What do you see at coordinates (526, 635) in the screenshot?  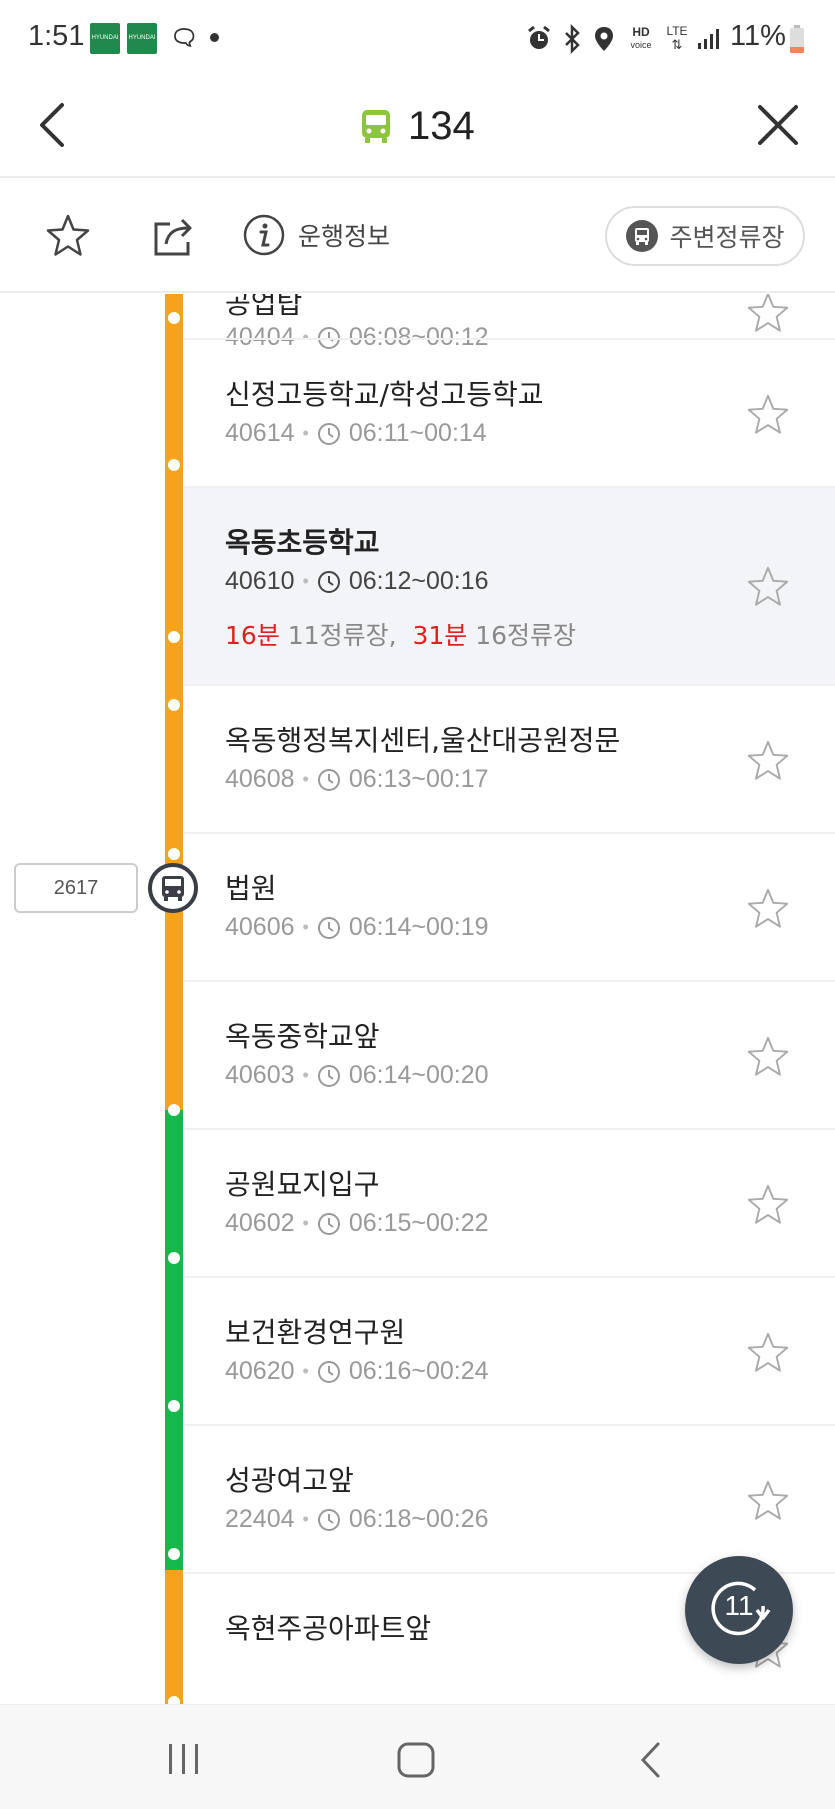 I see `arrival-2-stops: 16정류장` at bounding box center [526, 635].